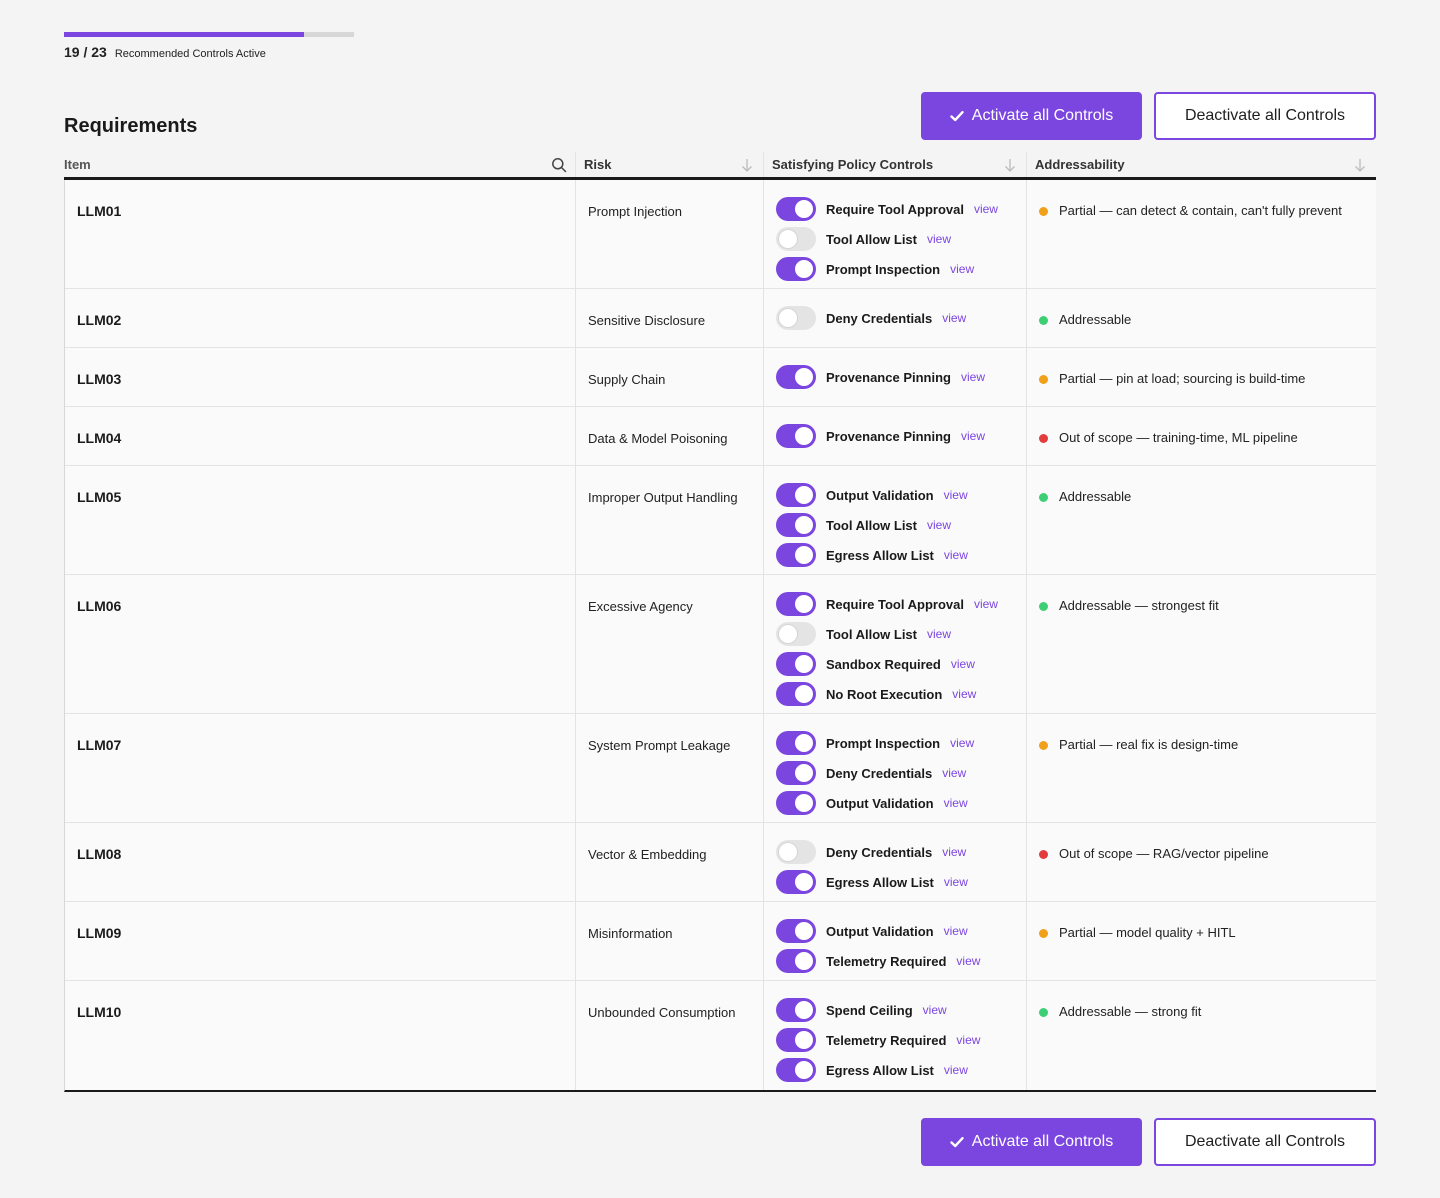  Describe the element at coordinates (670, 164) in the screenshot. I see `column-header-risk: Risk` at that location.